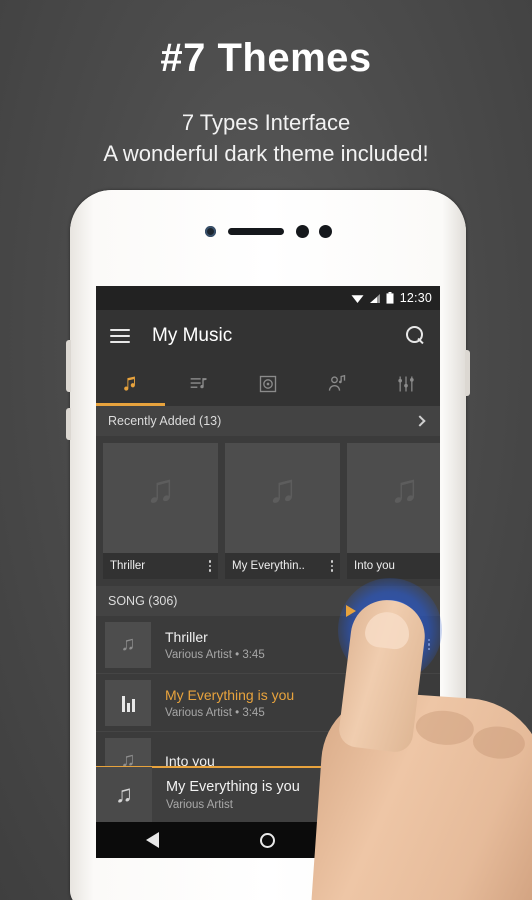 Image resolution: width=532 pixels, height=900 pixels. I want to click on mini-player-meta: My Everything is you Various Artist, so click(282, 795).